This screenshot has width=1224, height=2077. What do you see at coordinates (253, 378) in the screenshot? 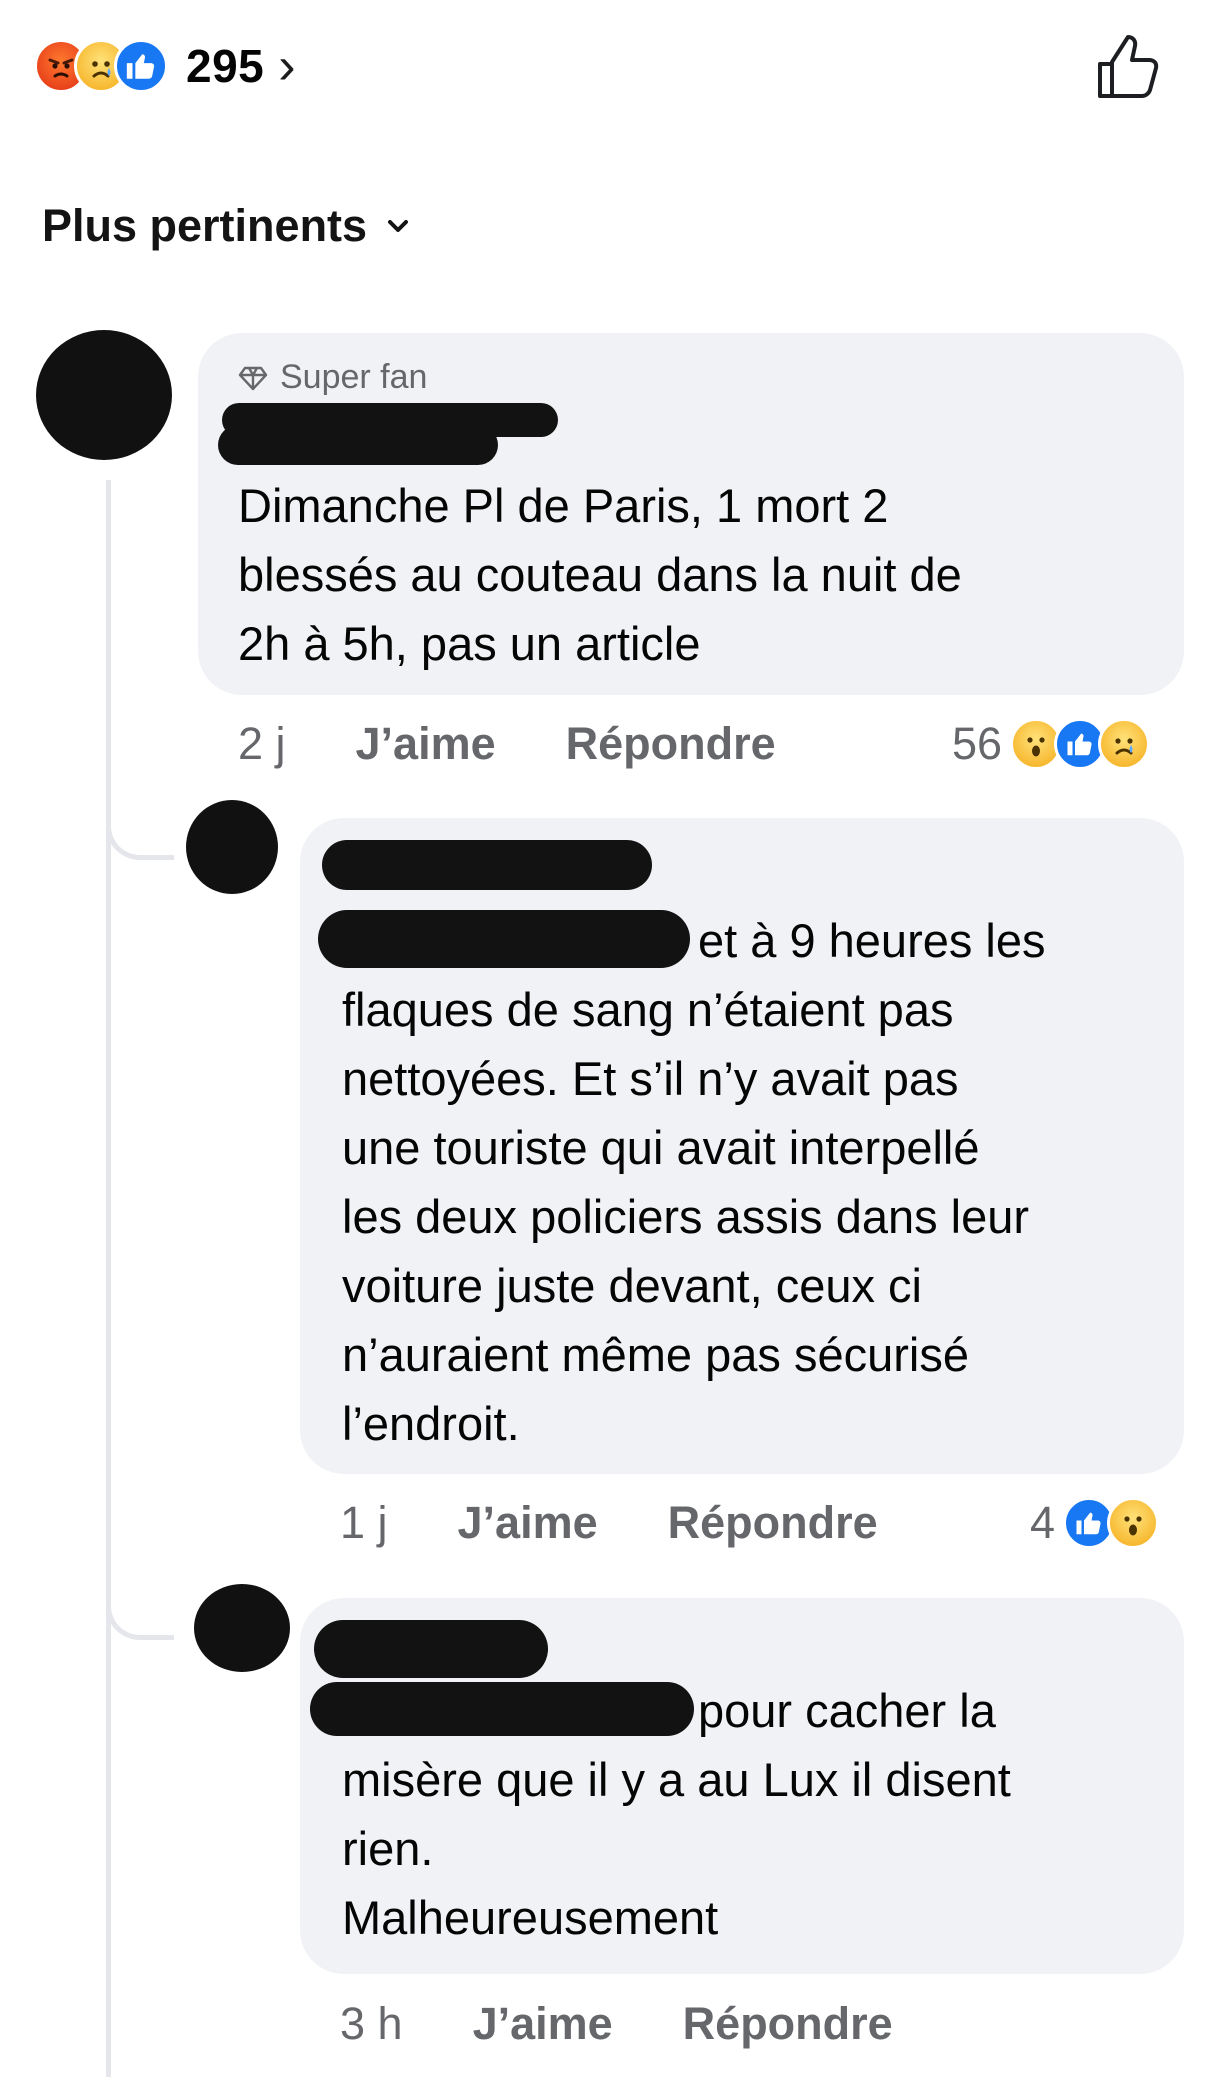
I see `diamond-icon` at bounding box center [253, 378].